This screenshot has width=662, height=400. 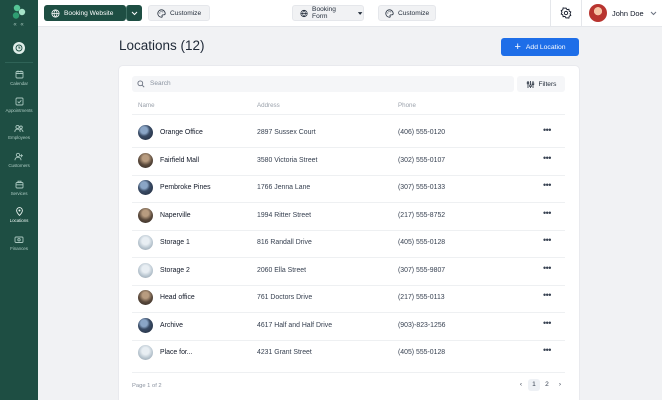 What do you see at coordinates (407, 105) in the screenshot?
I see `column-header-phone: Phone` at bounding box center [407, 105].